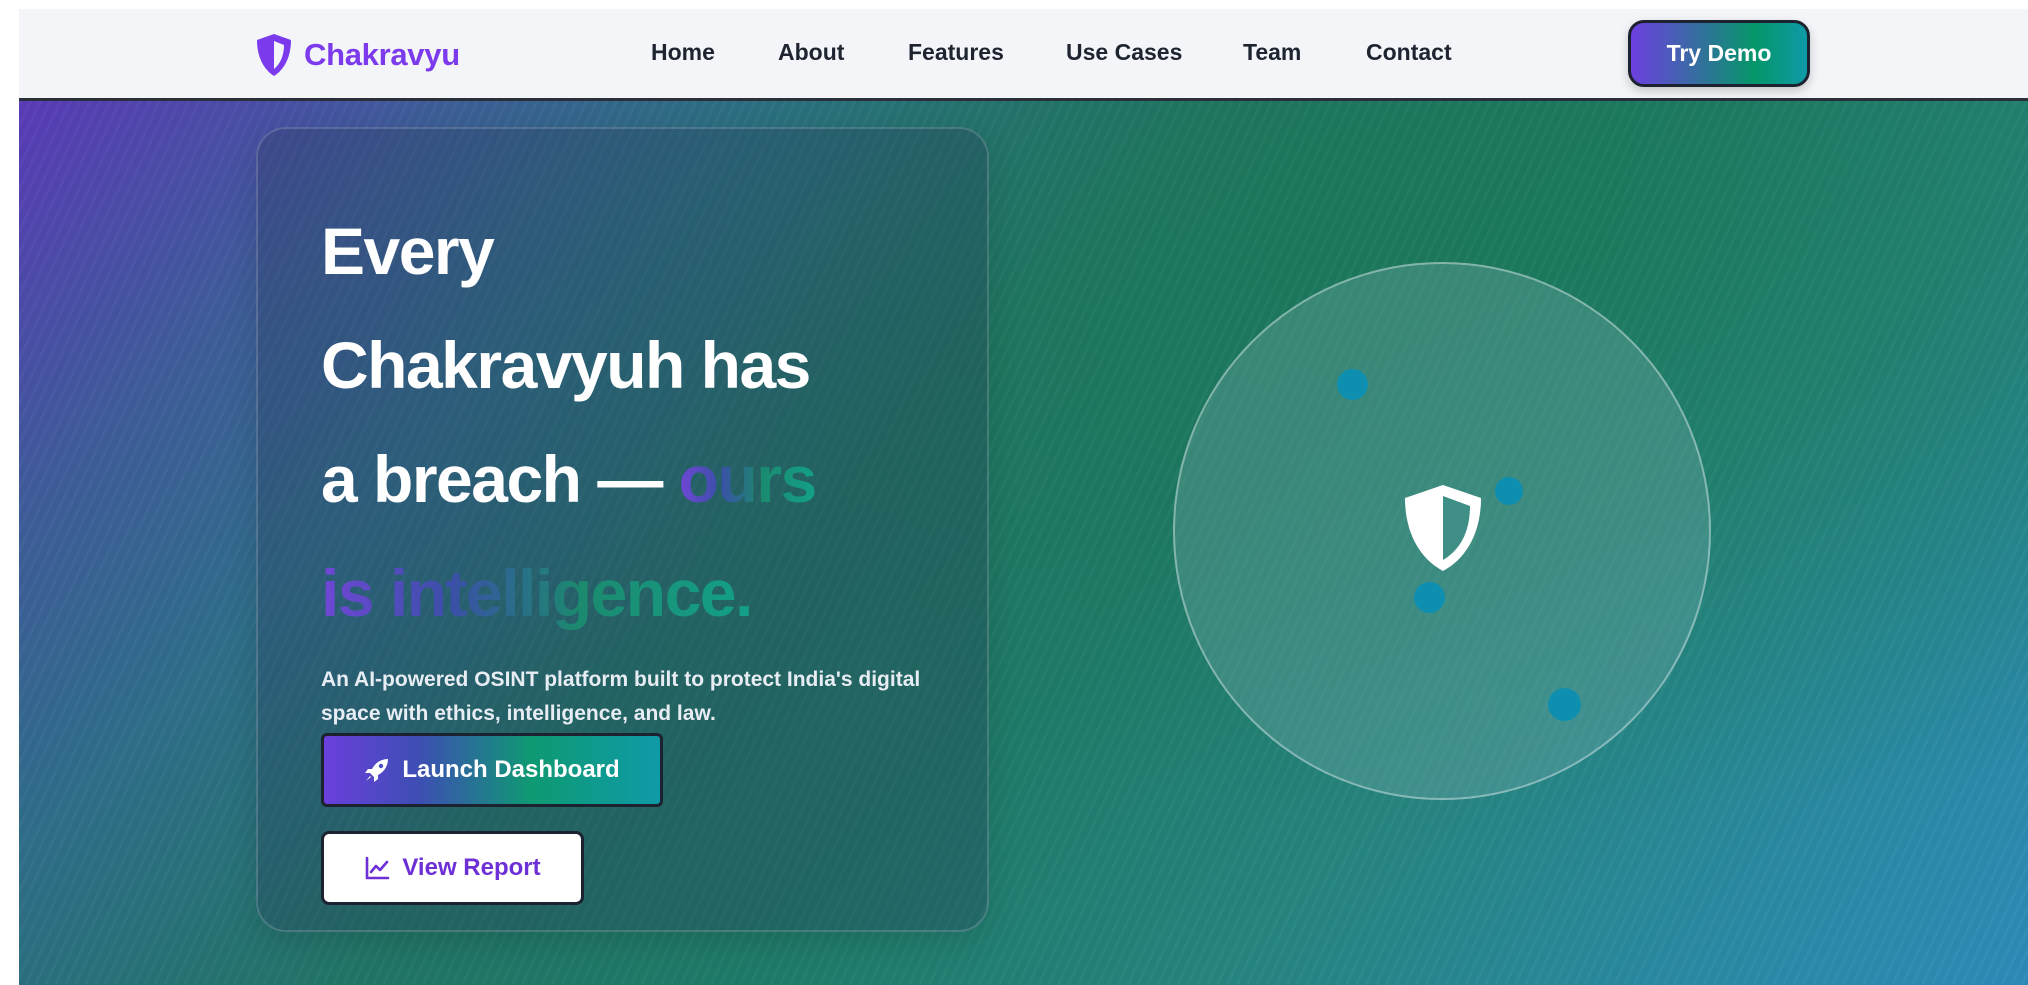  I want to click on headline-line-2: Chakravyuh has, so click(566, 365).